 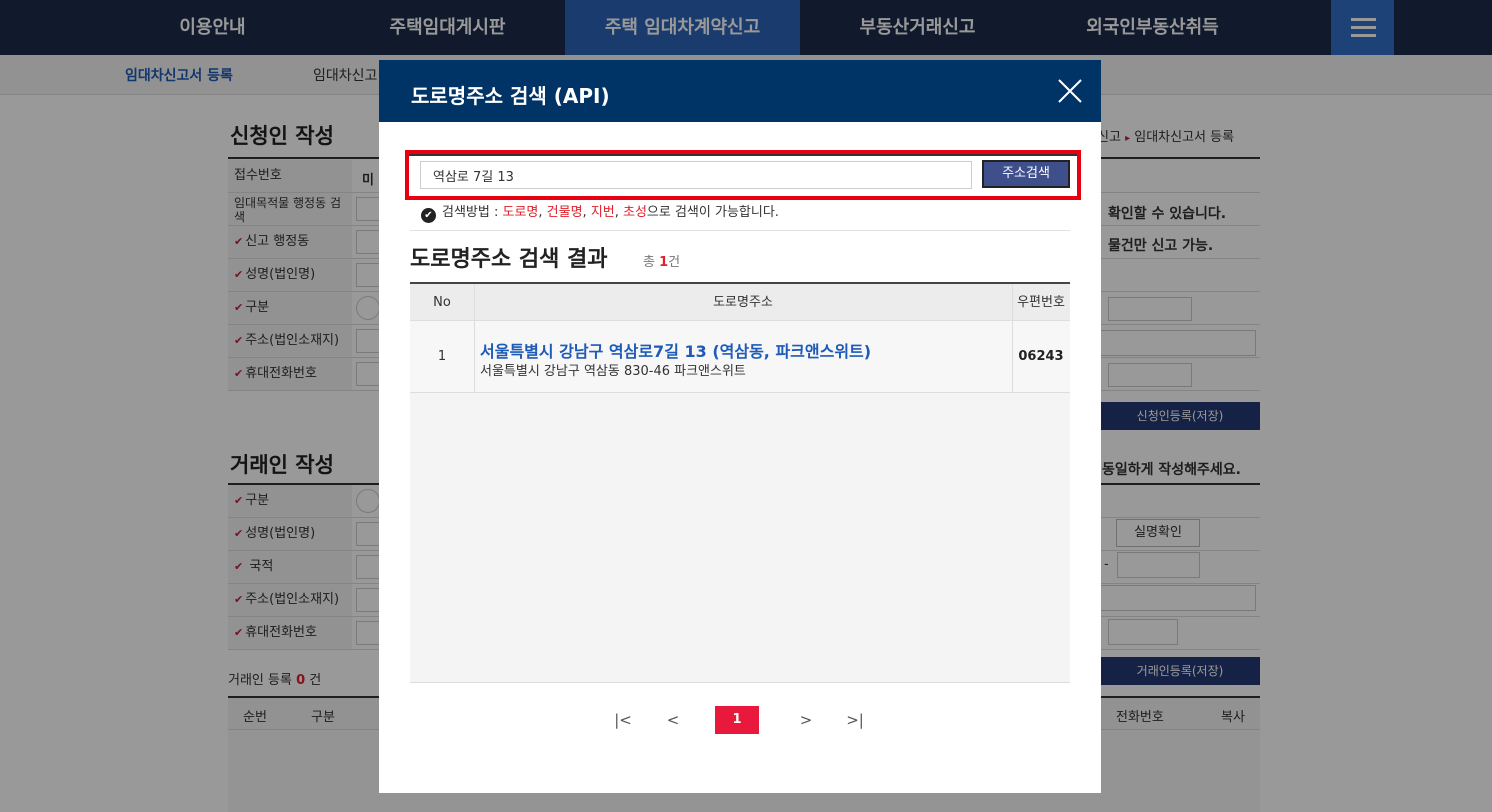 I want to click on table-header: No 도로명주소 우편번호, so click(x=740, y=302).